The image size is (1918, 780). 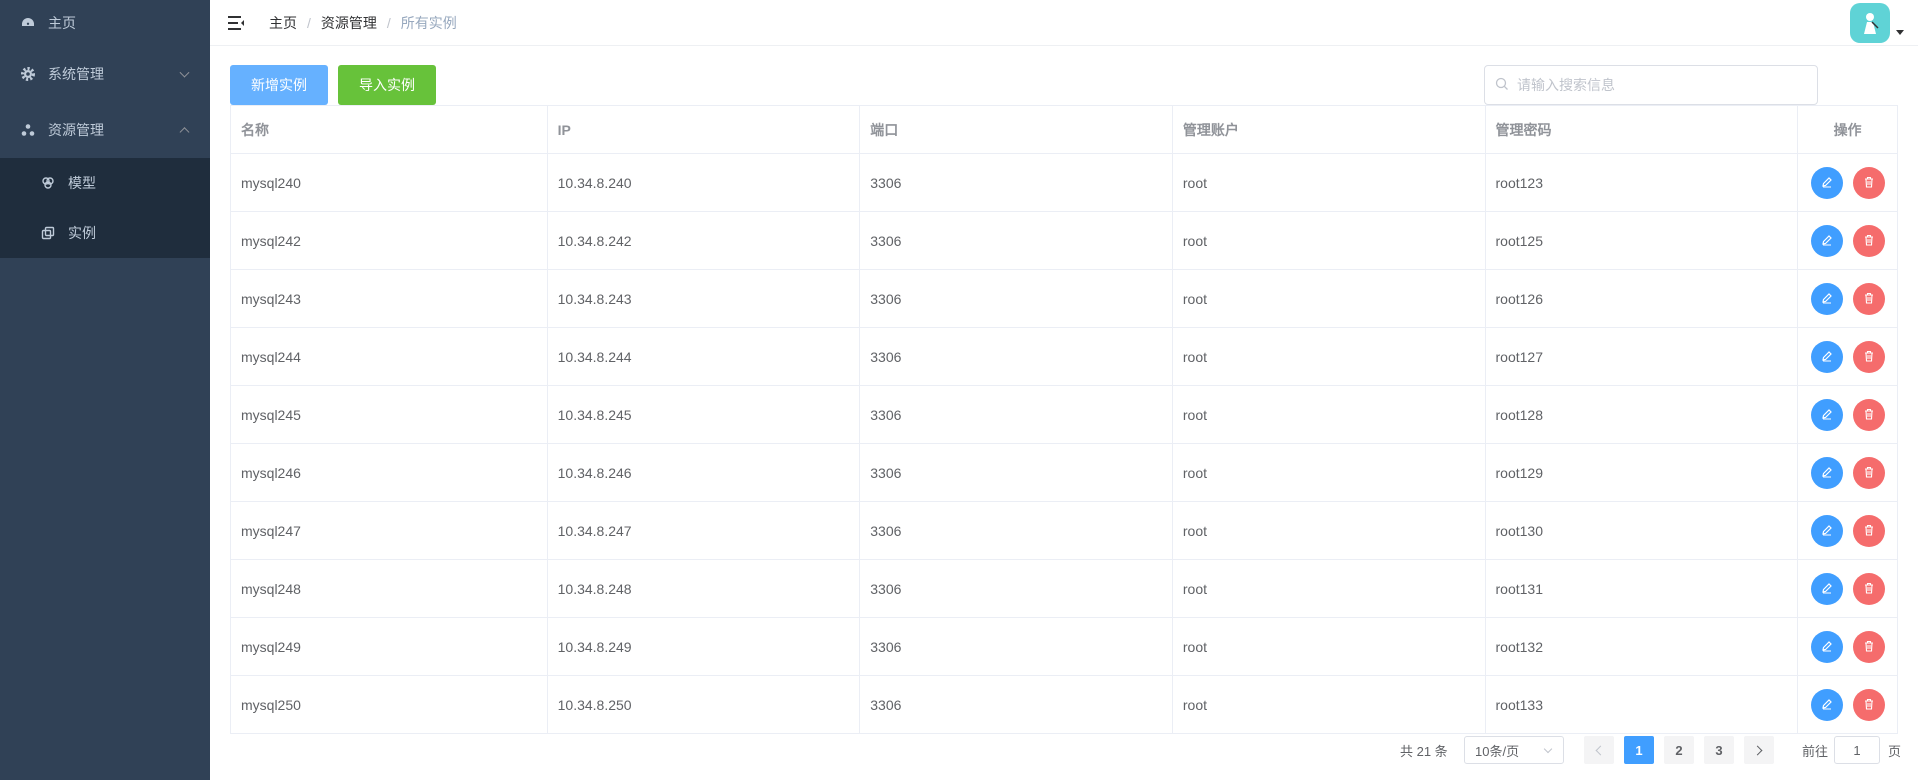 I want to click on sidebar-item-resources: 资源管理, so click(x=105, y=130).